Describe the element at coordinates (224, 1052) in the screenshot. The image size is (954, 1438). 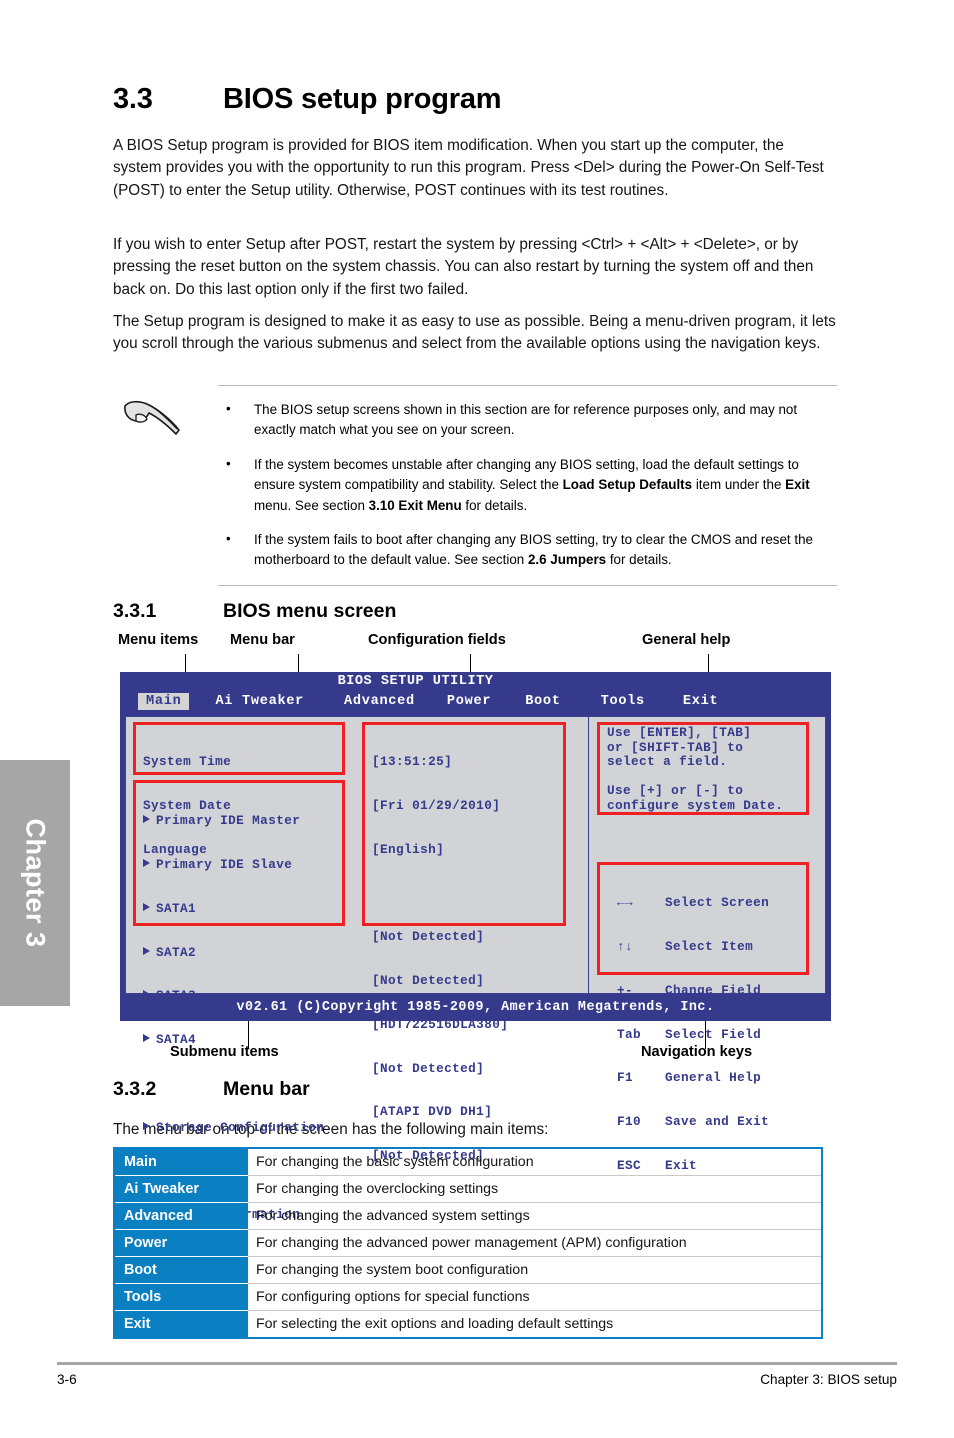
I see `callout-submenu-items-label: Submenu items` at that location.